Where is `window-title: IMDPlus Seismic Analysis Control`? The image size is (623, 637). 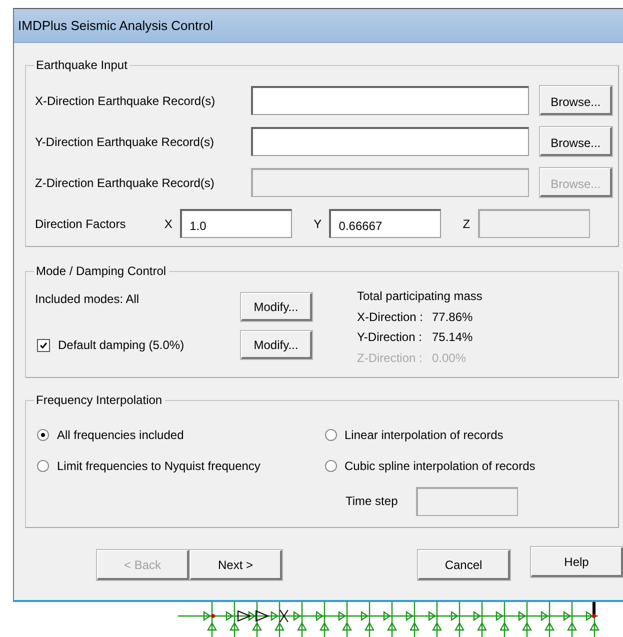 window-title: IMDPlus Seismic Analysis Control is located at coordinates (116, 25).